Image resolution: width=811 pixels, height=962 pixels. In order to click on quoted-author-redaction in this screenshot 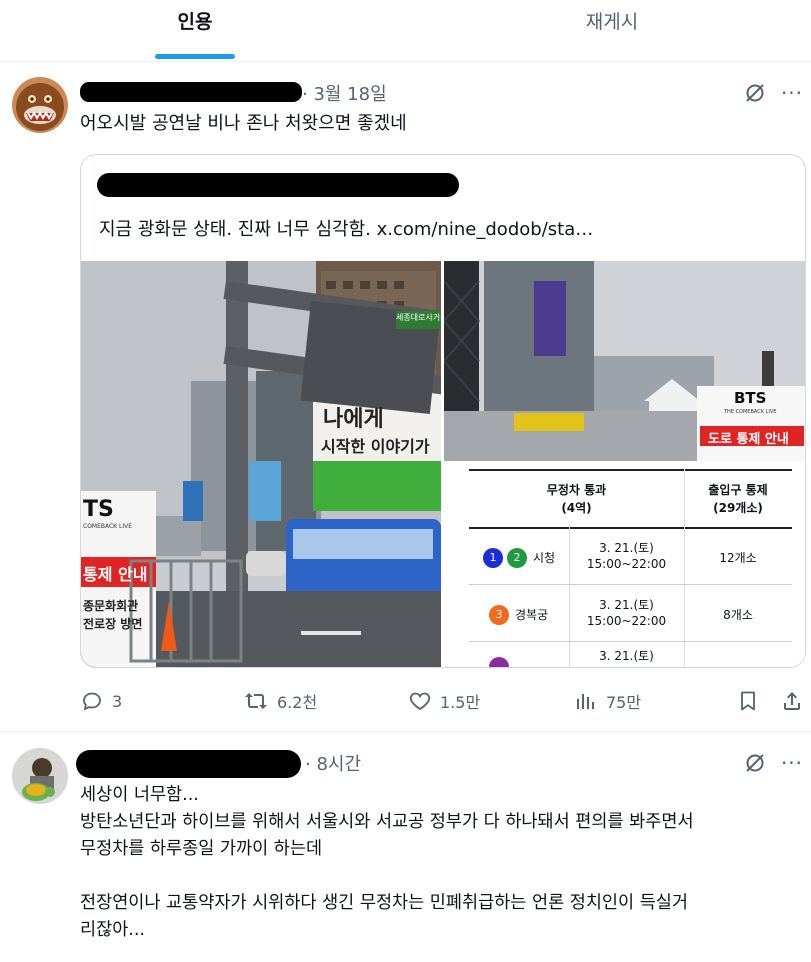, I will do `click(278, 185)`.